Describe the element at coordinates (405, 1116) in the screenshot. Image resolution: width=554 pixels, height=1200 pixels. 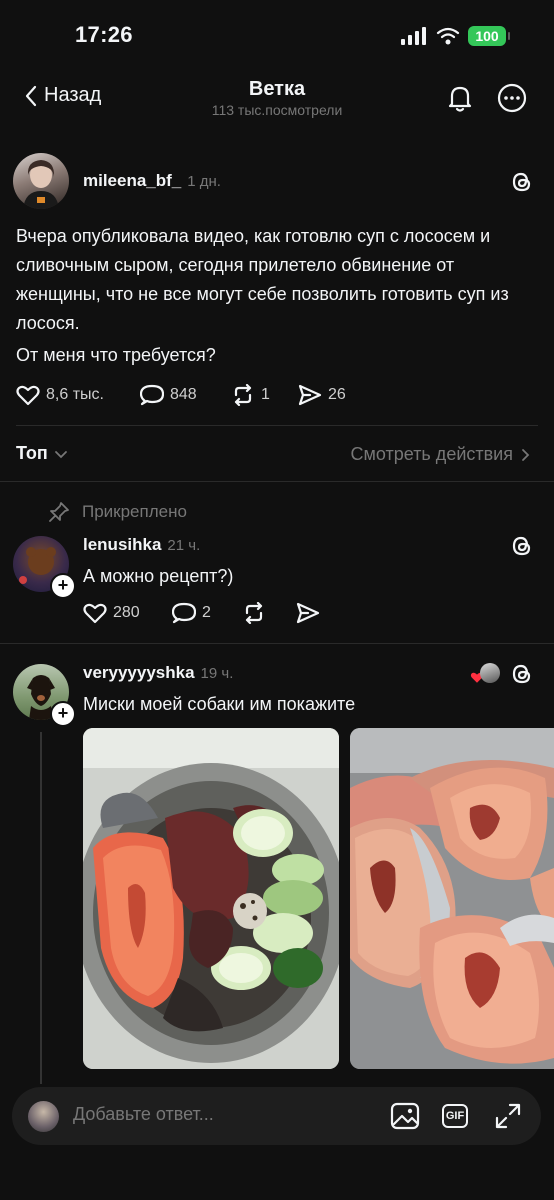
I see `image-attach-icon` at that location.